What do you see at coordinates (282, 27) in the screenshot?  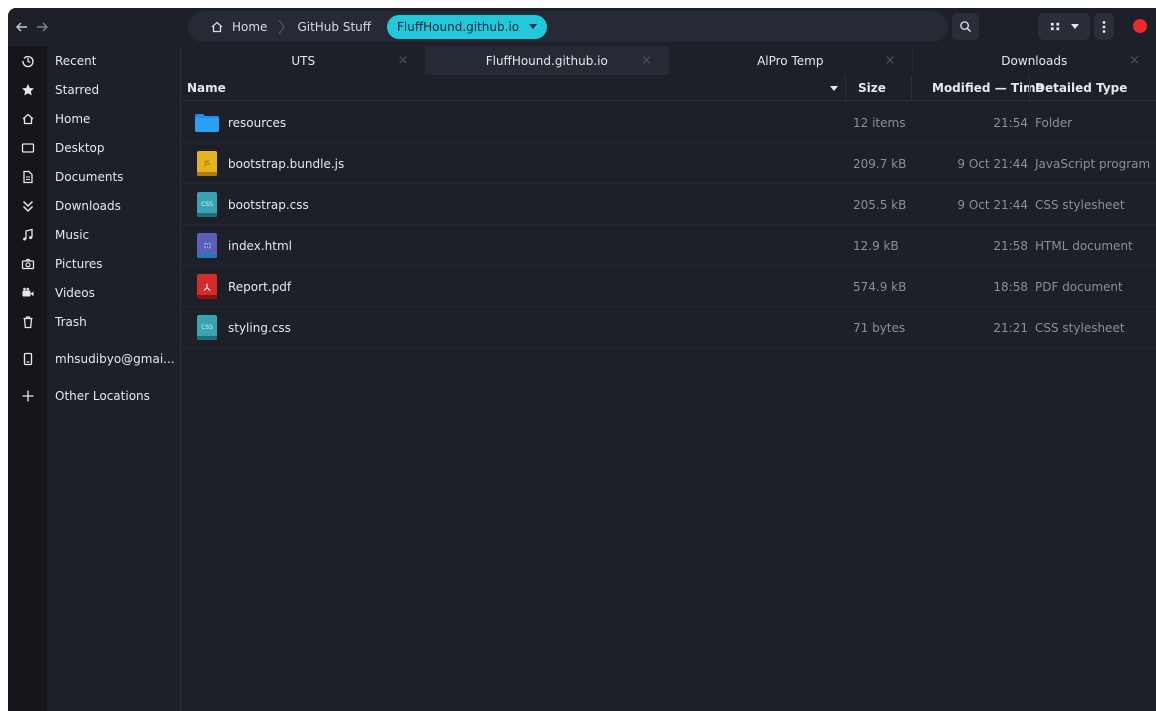 I see `breadcrumb-separator` at bounding box center [282, 27].